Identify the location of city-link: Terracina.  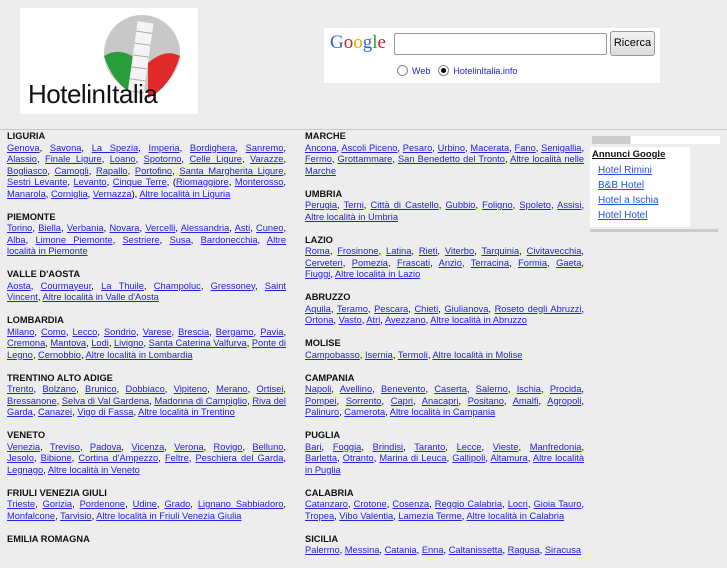
(490, 263).